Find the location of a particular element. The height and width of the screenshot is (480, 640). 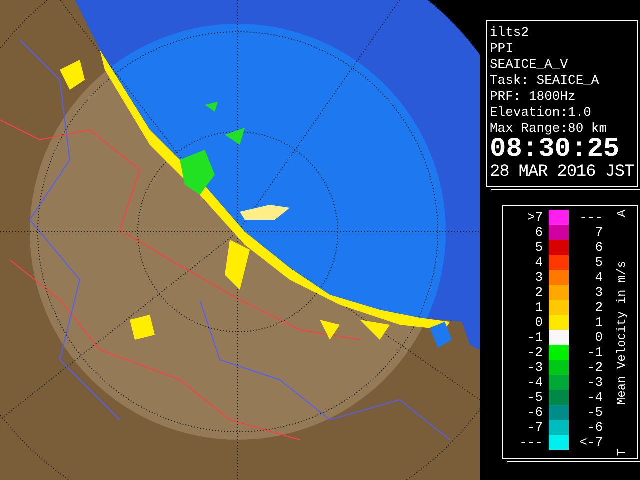

date-text: 28 MAR 2016 JST is located at coordinates (562, 173).